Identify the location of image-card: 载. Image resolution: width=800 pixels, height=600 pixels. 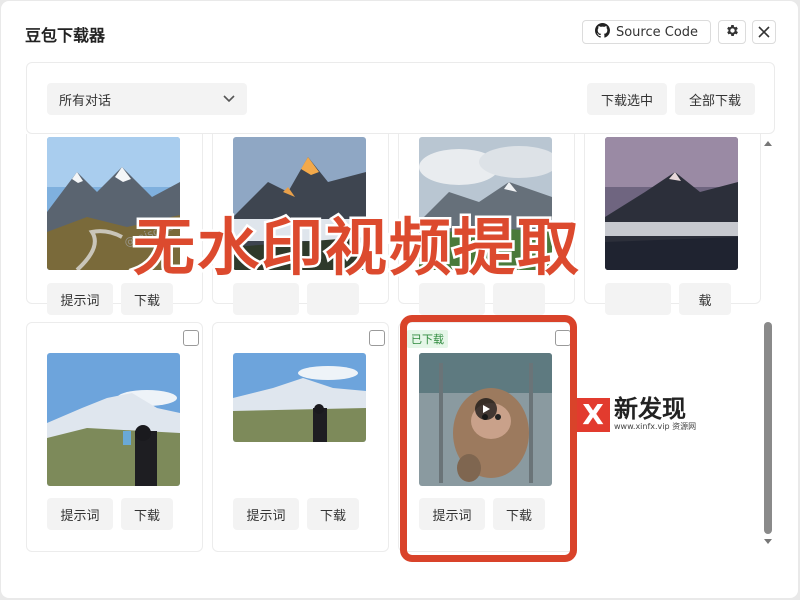
(672, 224).